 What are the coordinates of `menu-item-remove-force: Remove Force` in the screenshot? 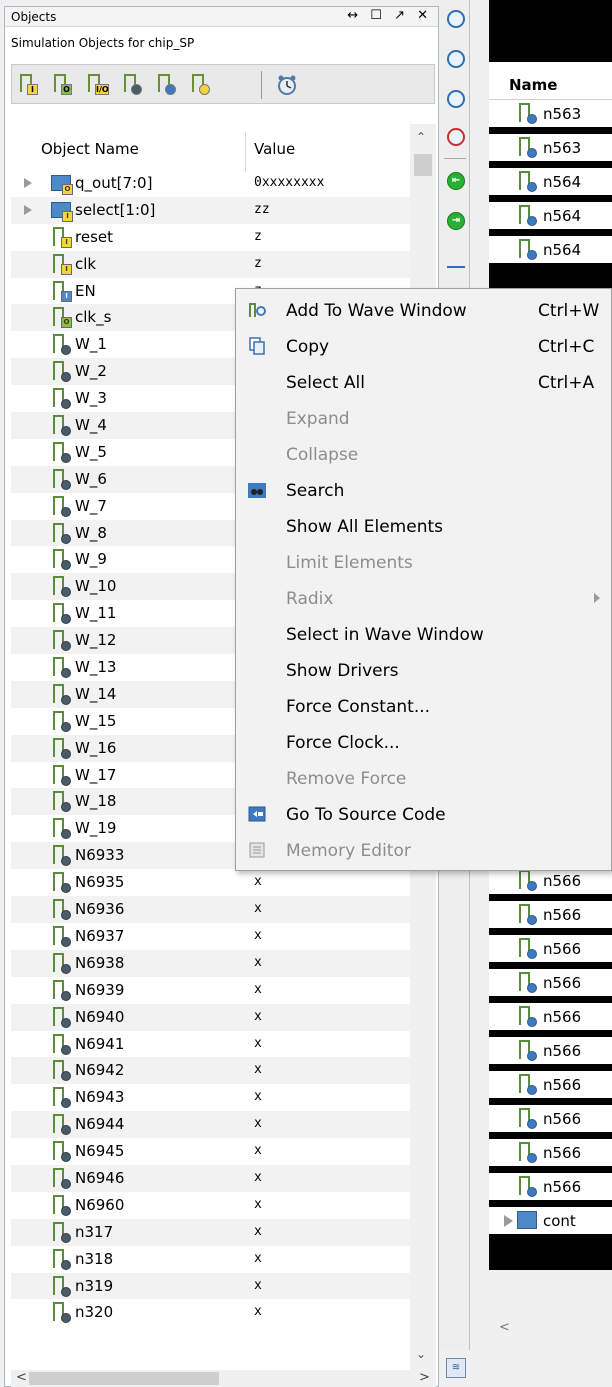 It's located at (424, 778).